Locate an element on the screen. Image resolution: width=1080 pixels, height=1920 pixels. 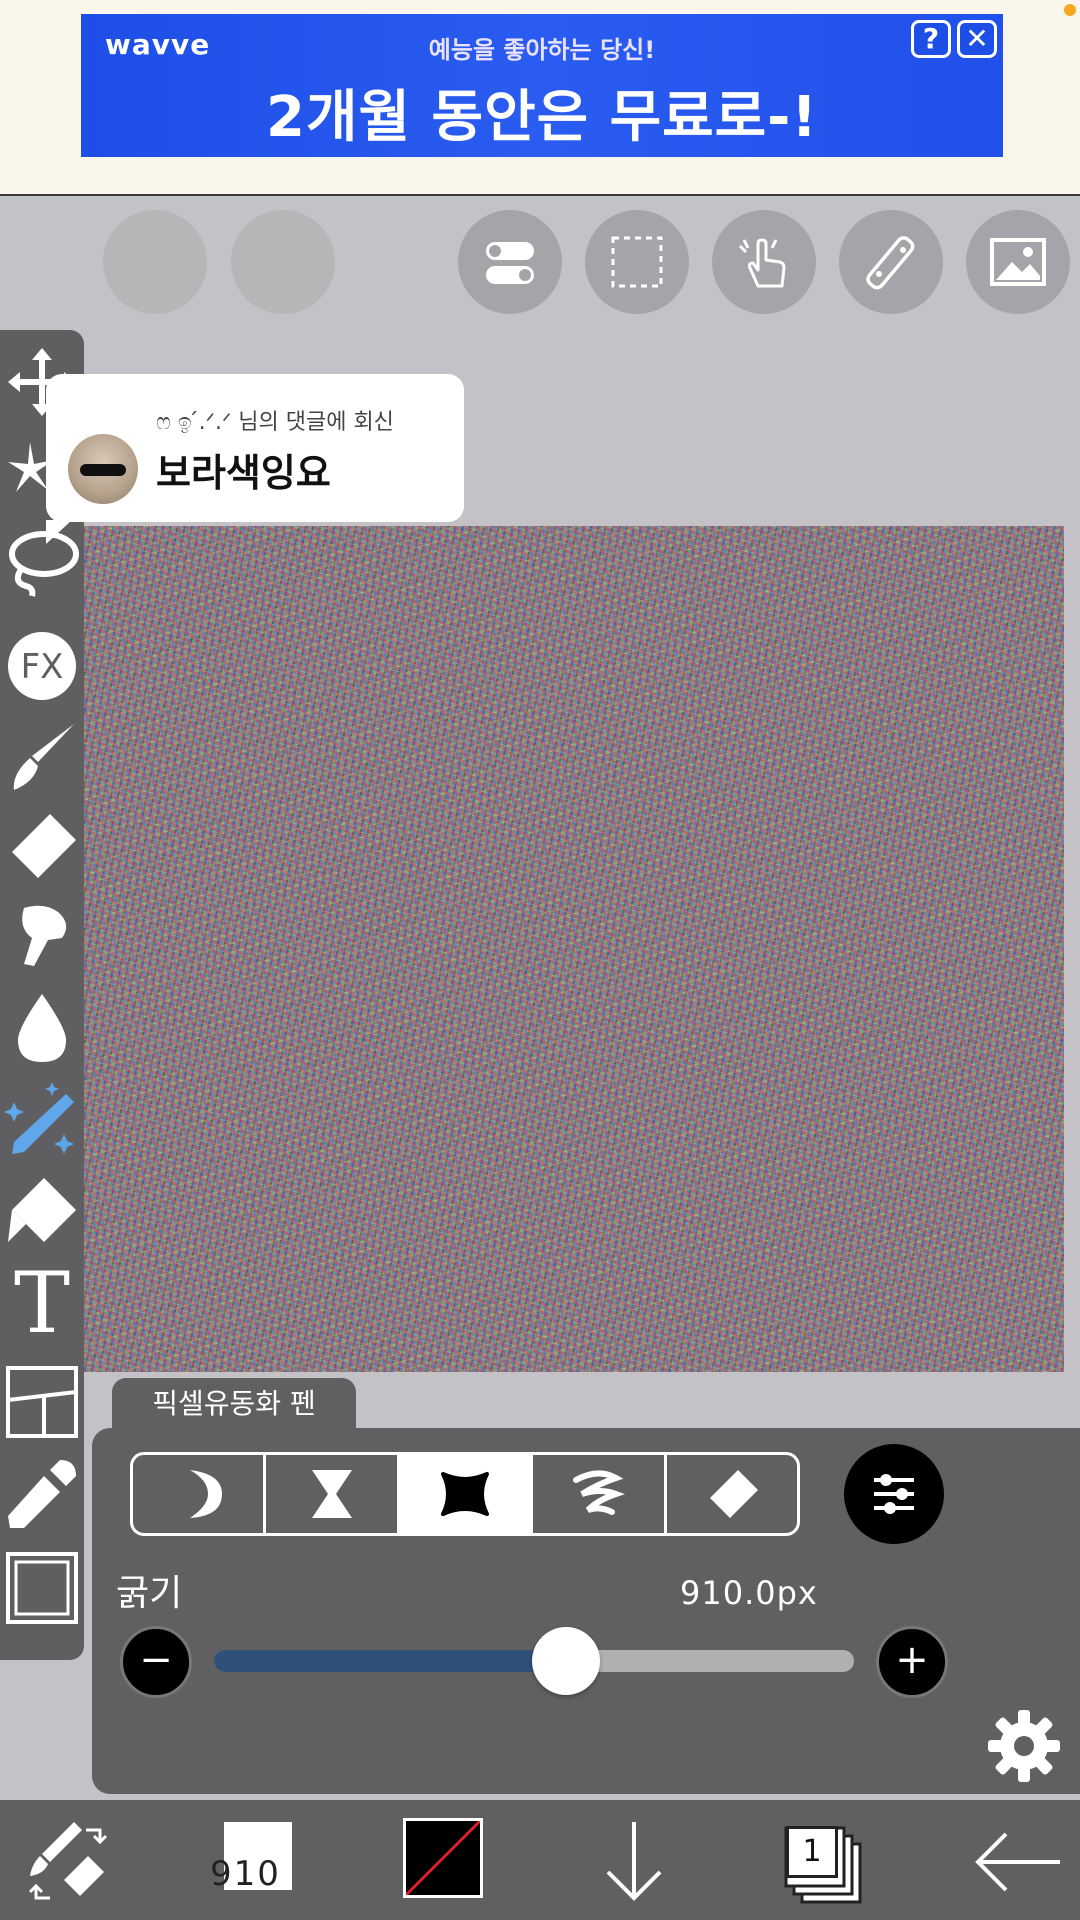
fx-tool: FX is located at coordinates (42, 666).